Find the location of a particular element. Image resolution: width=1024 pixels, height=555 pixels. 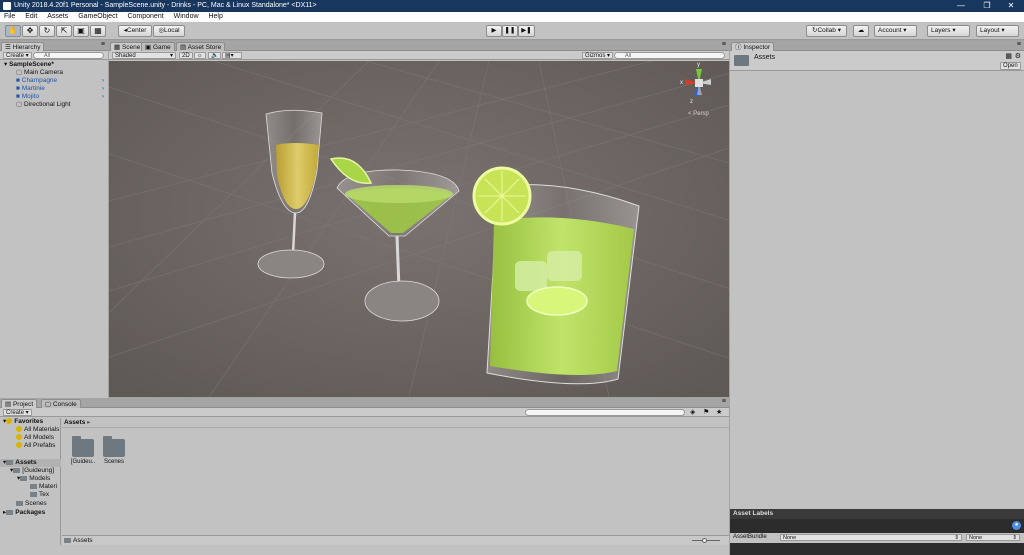

list-item: ▢ Main Camera is located at coordinates (53, 73).